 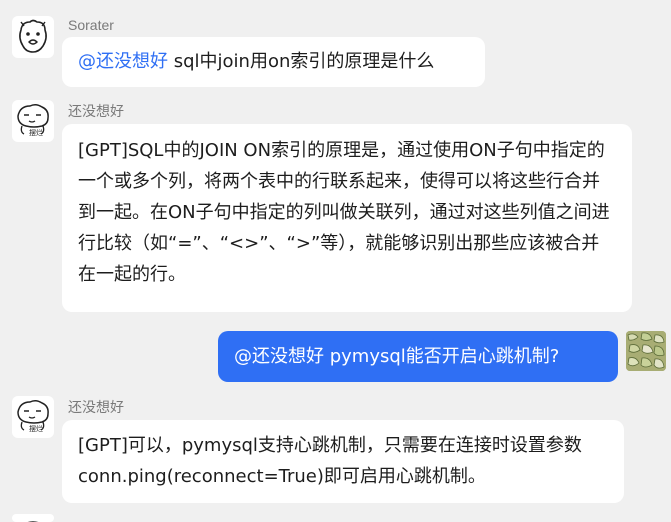 I want to click on pattern-avatar-icon, so click(x=646, y=351).